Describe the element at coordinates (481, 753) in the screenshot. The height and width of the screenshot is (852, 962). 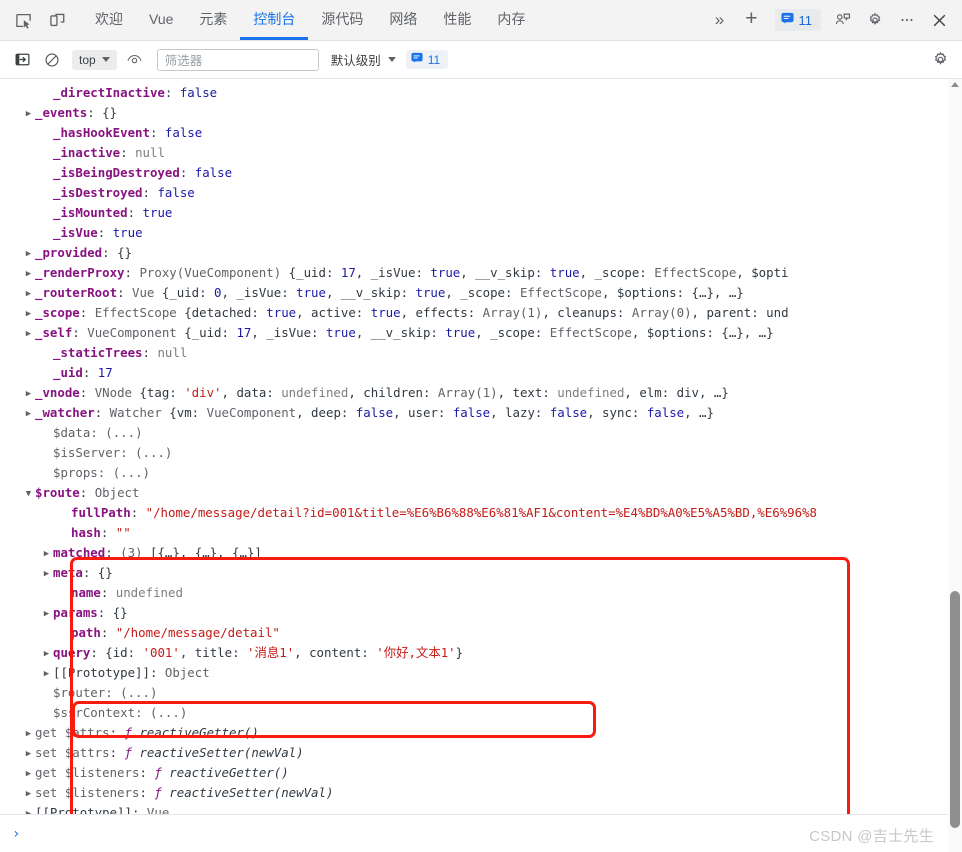
I see `console-log-line: ▶ set $attrs: ƒ reactiveSetter(newVal)` at that location.